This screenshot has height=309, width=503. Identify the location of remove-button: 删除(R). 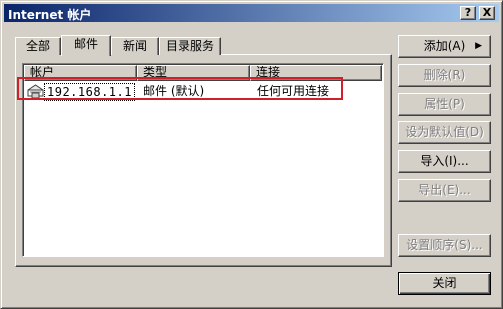
(444, 75).